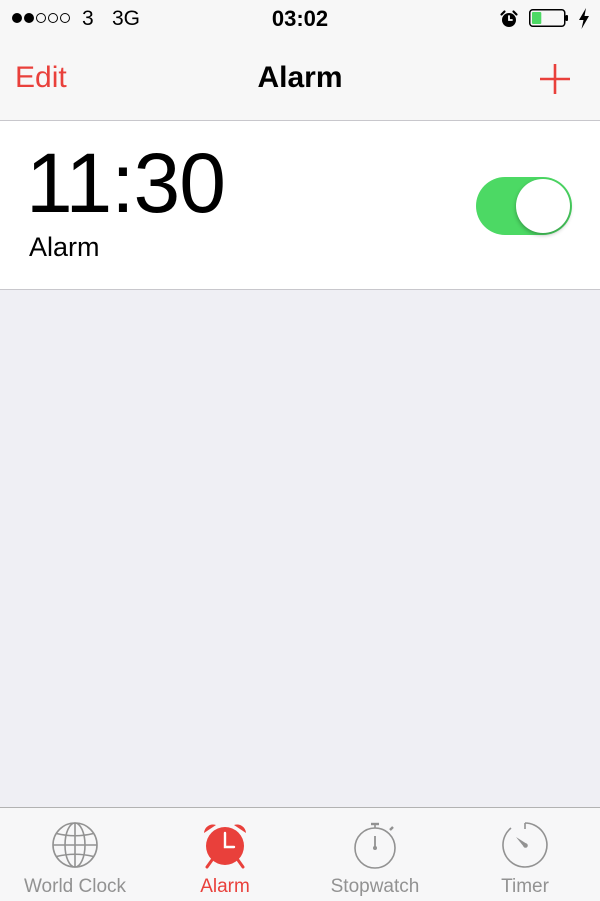  Describe the element at coordinates (300, 19) in the screenshot. I see `status-bar: 3 3G 03:02` at that location.